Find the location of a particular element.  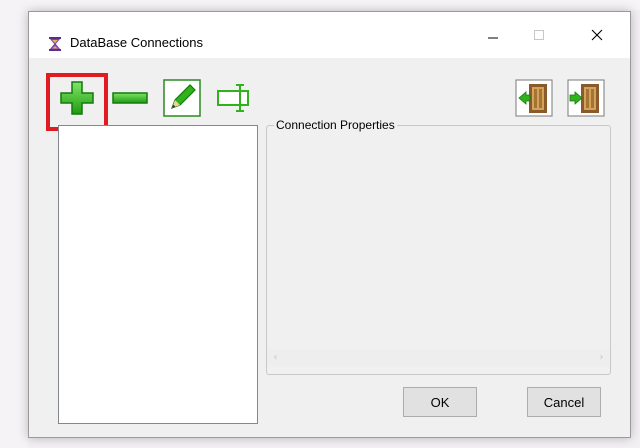

remove-minus-icon is located at coordinates (130, 98).